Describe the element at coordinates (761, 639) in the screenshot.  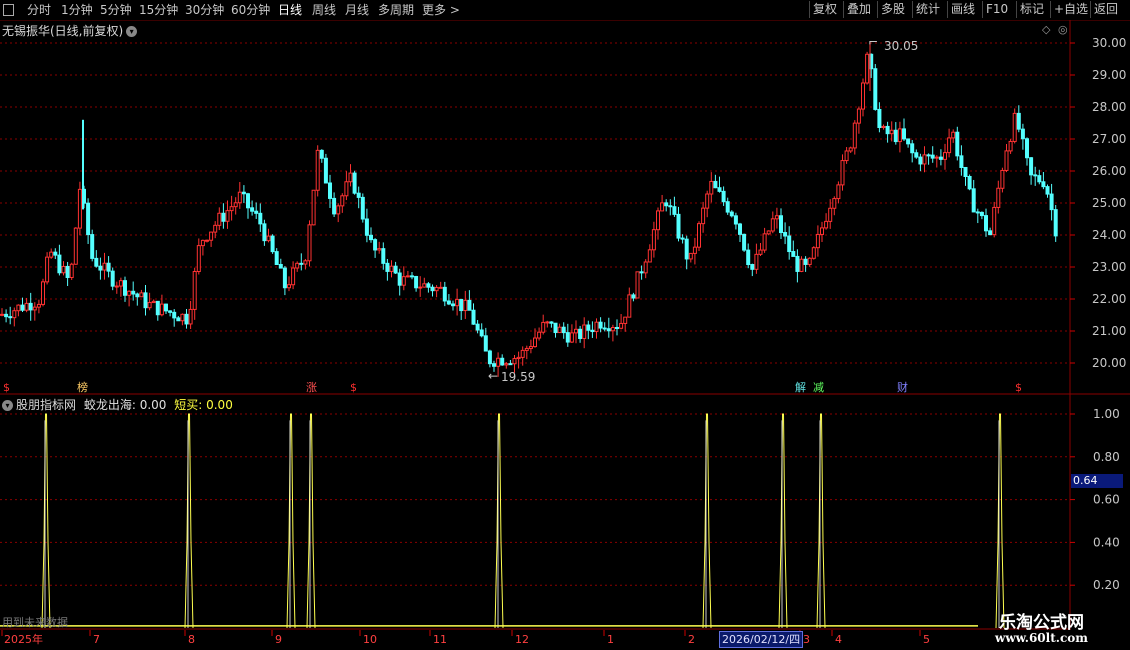
I see `cursor-date: 2026/02/12/四` at that location.